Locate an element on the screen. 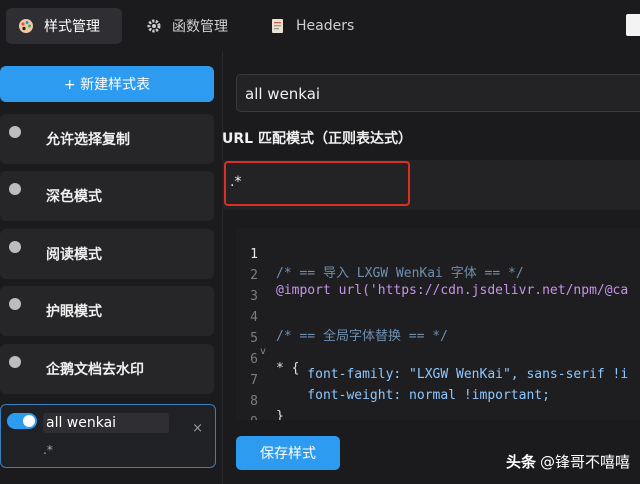 This screenshot has height=484, width=640. sidebar-item-label: 深色模式 is located at coordinates (74, 197).